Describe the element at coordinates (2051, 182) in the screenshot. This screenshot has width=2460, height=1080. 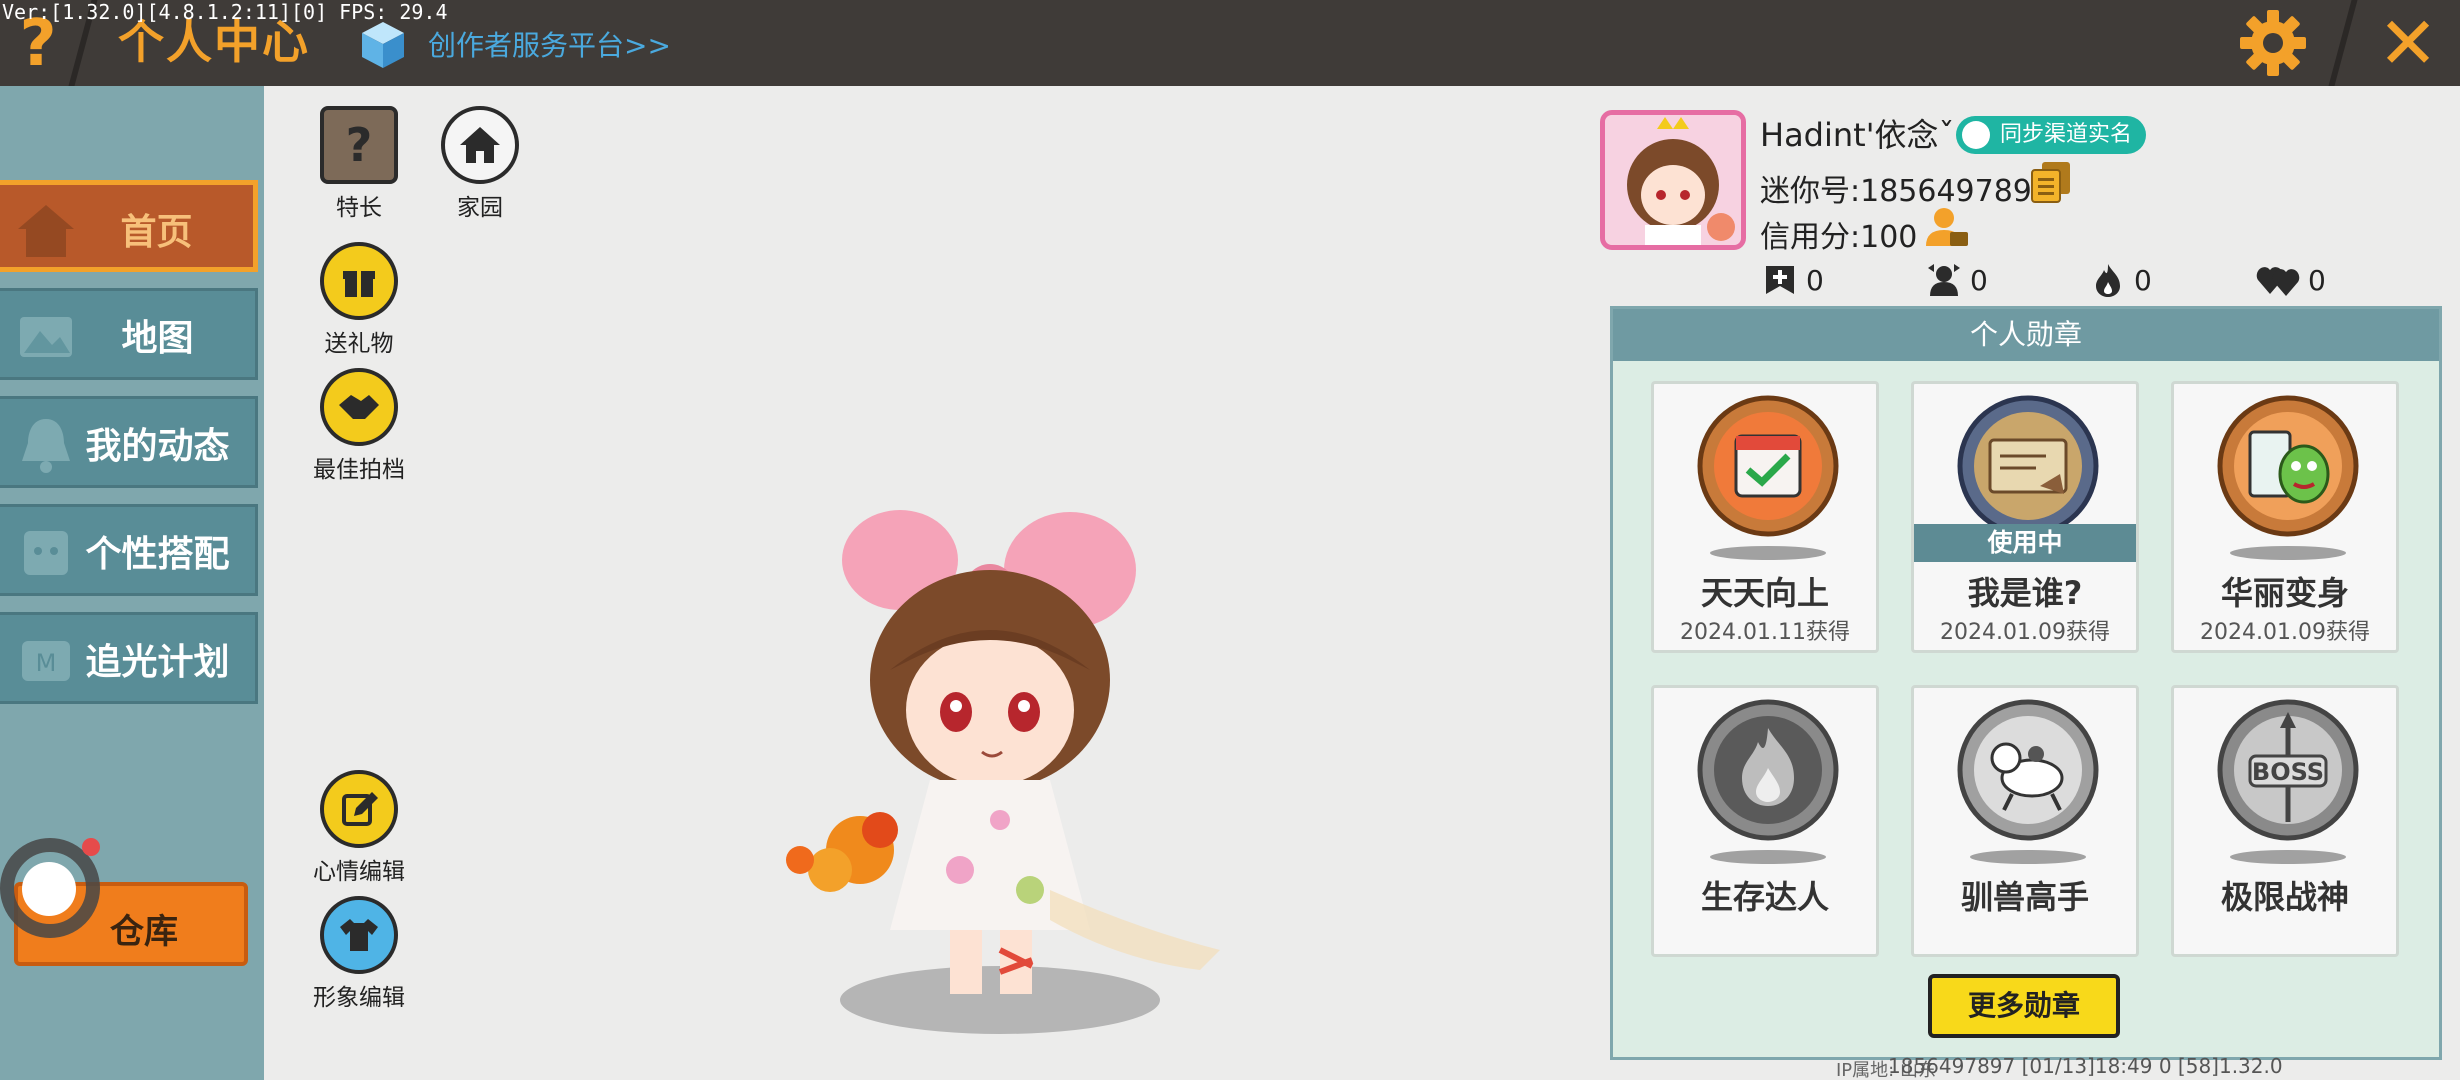
I see `copy-icon` at that location.